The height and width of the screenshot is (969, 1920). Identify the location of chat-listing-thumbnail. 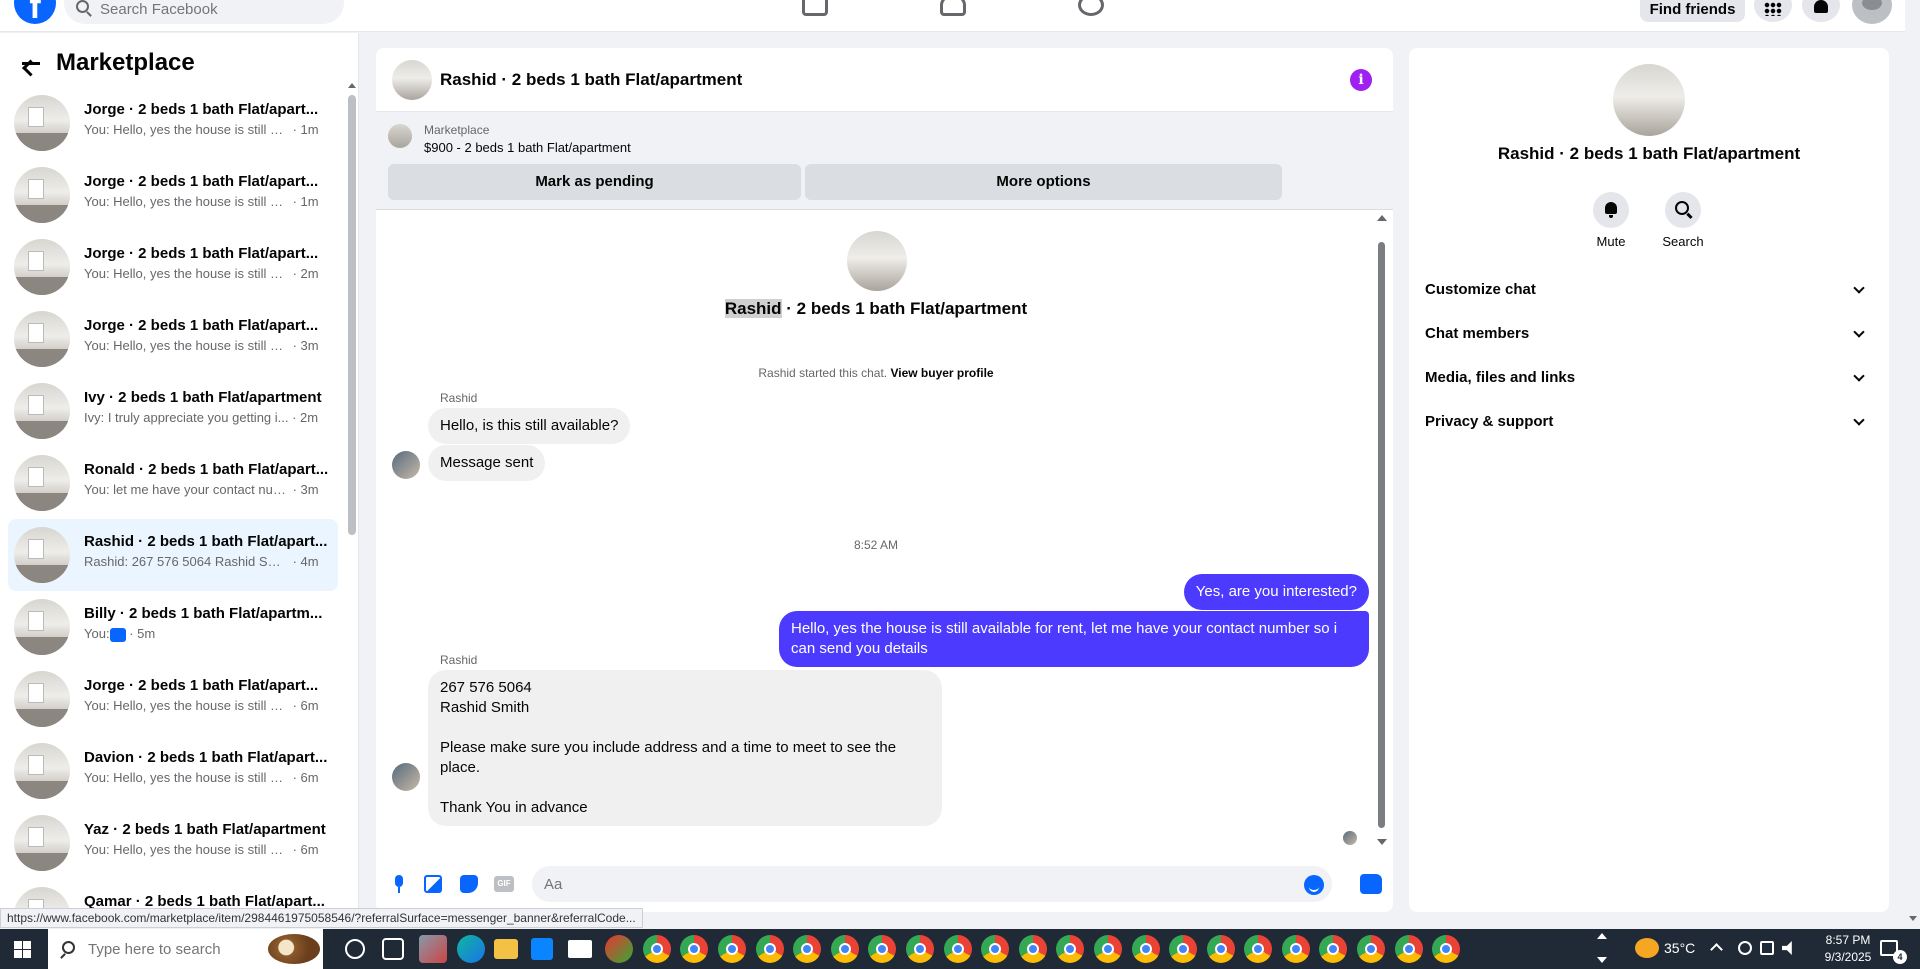
(412, 80).